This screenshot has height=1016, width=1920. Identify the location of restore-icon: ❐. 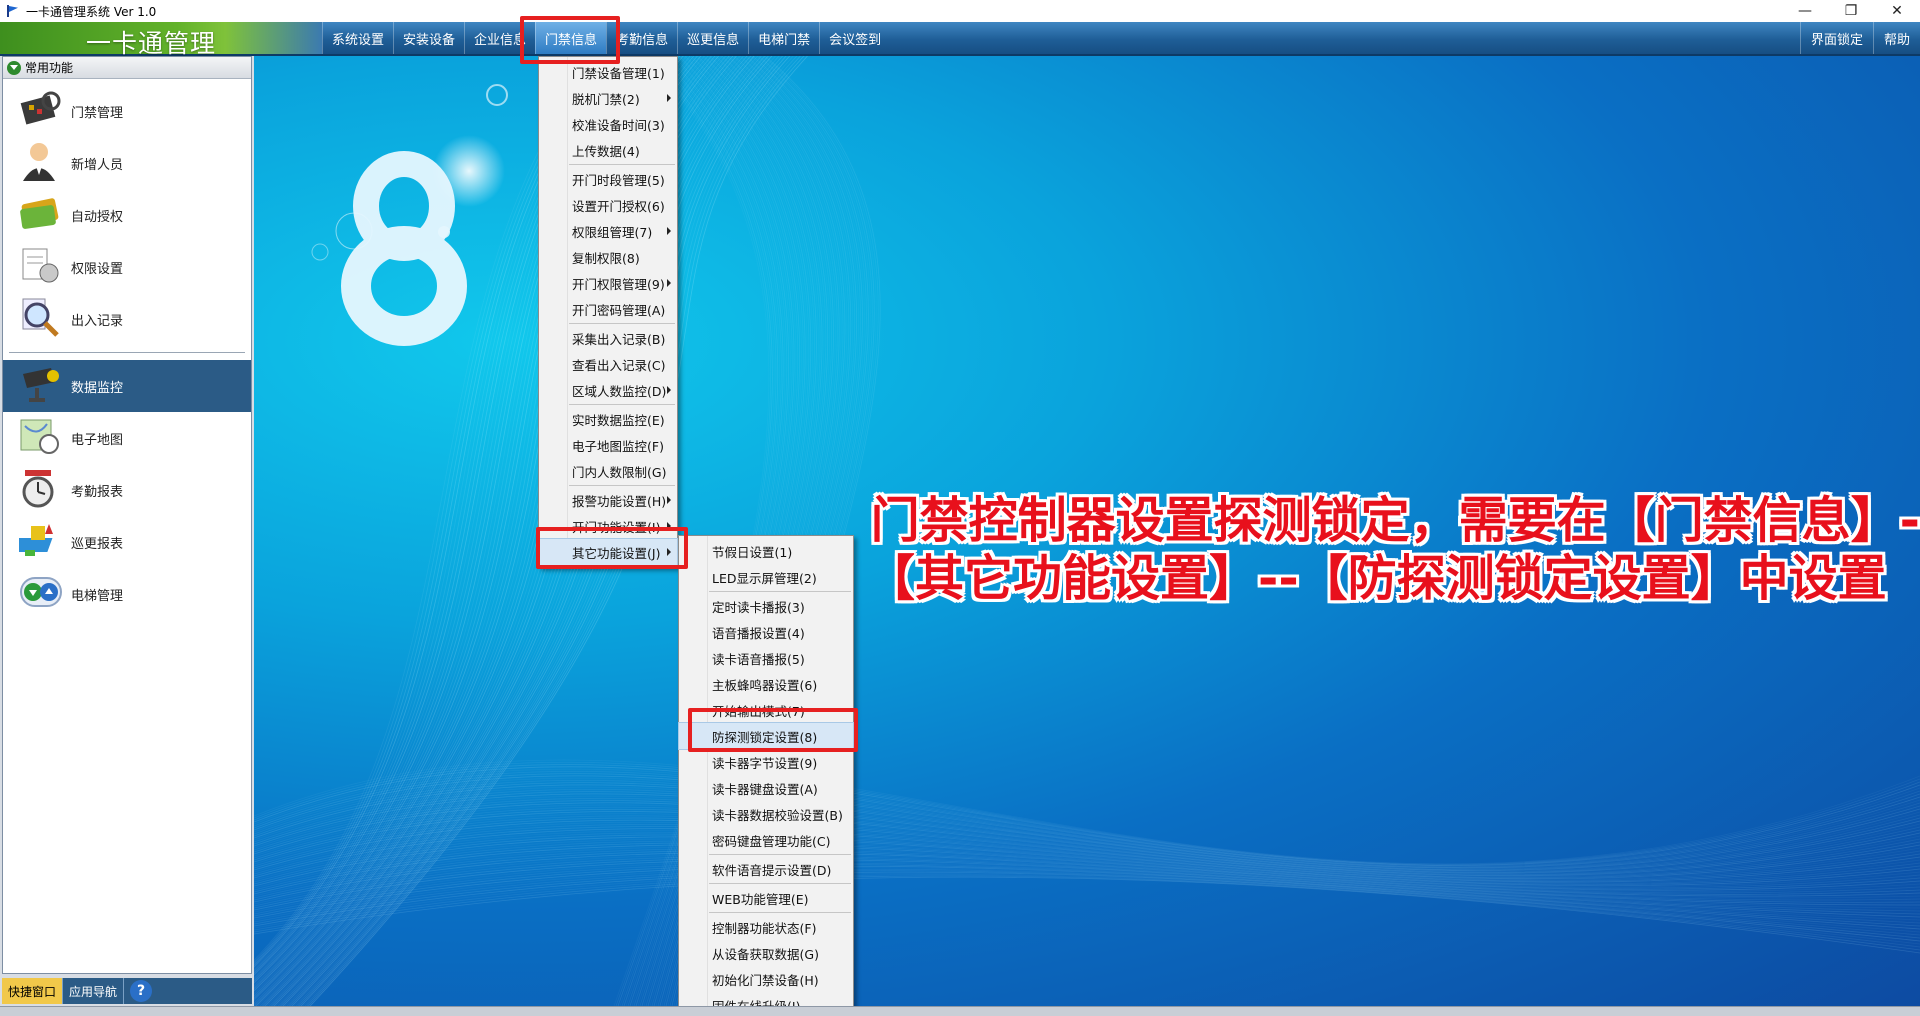
(1851, 11).